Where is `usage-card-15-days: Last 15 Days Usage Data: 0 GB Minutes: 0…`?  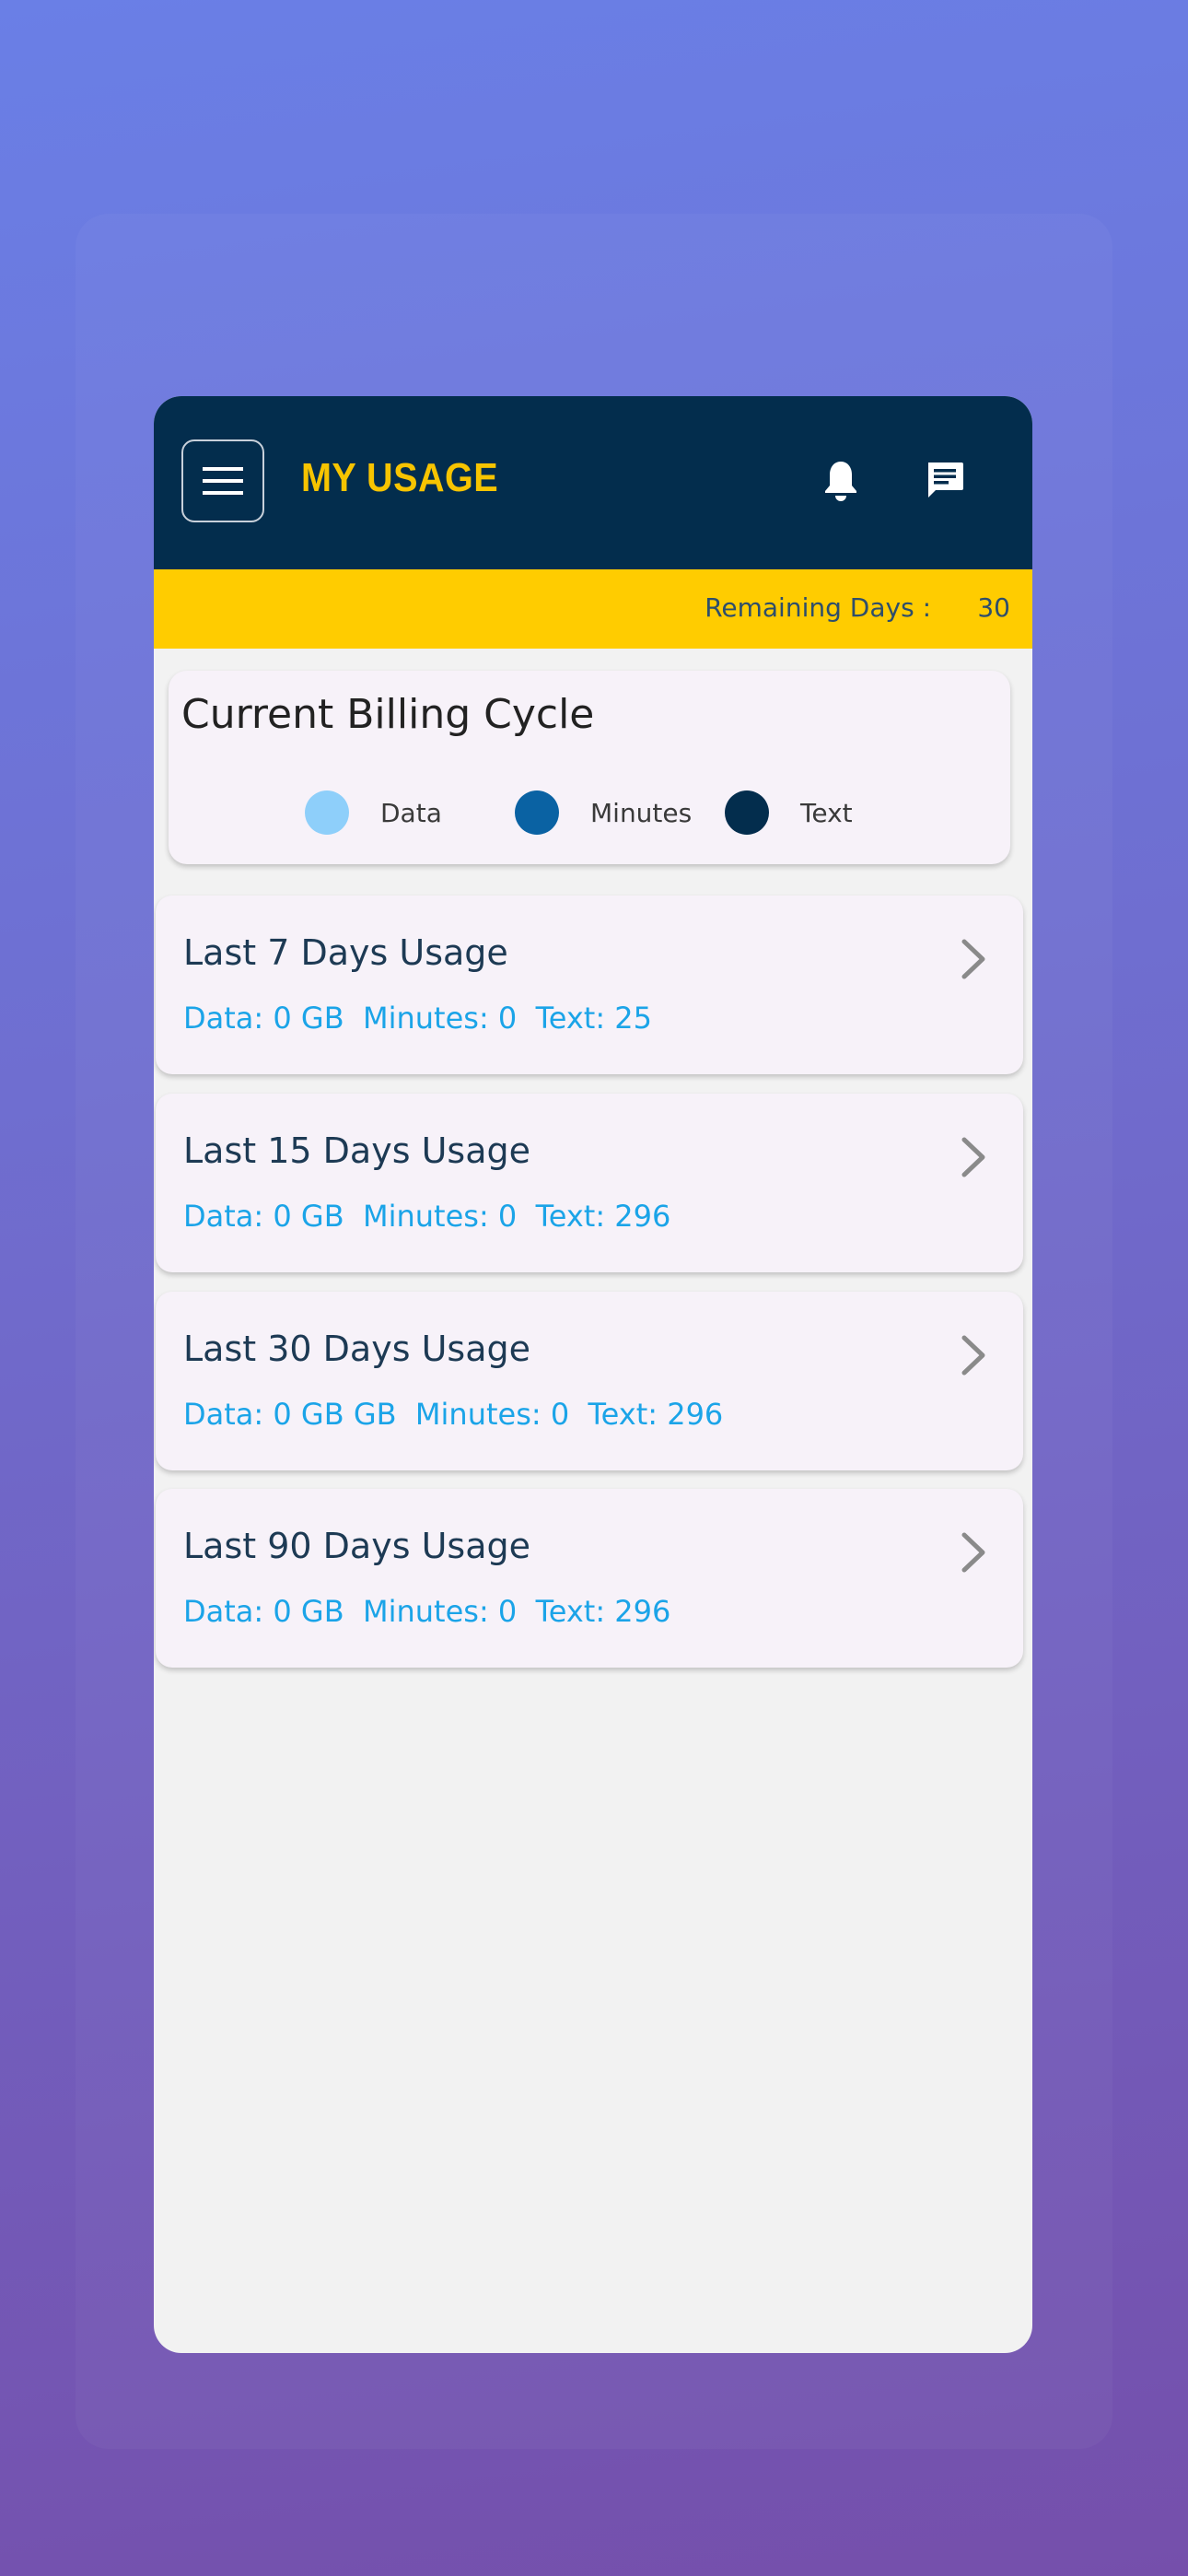 usage-card-15-days: Last 15 Days Usage Data: 0 GB Minutes: 0… is located at coordinates (589, 1183).